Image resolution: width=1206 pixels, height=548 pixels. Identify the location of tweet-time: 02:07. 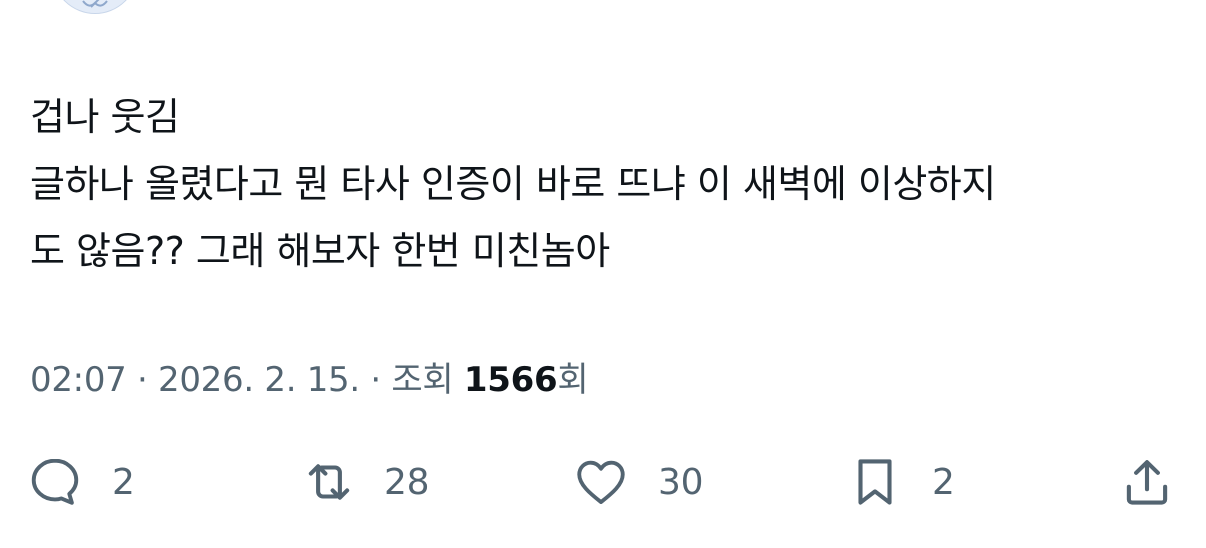
(78, 380).